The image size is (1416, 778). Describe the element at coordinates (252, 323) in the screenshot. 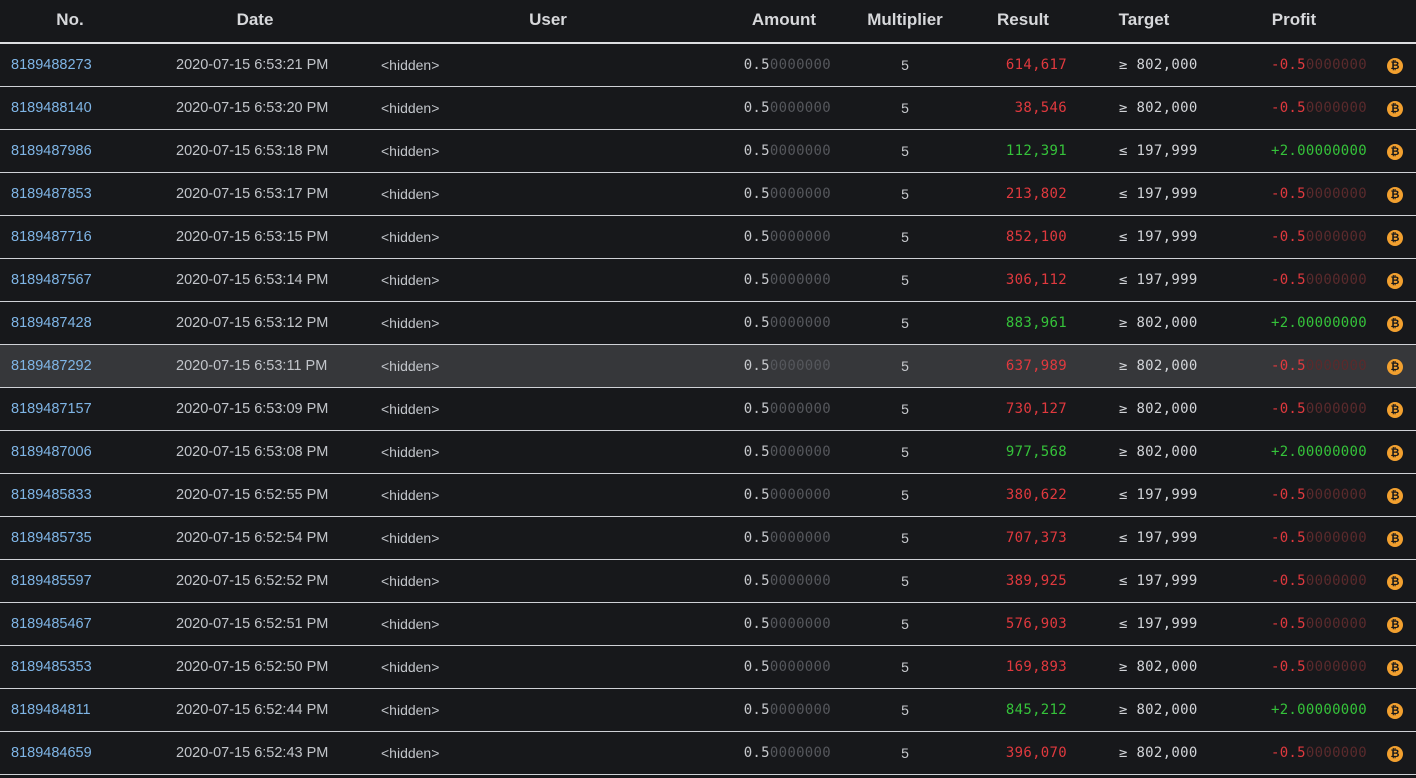

I see `bet-date: 2020-07-15 6:53:12 PM` at that location.